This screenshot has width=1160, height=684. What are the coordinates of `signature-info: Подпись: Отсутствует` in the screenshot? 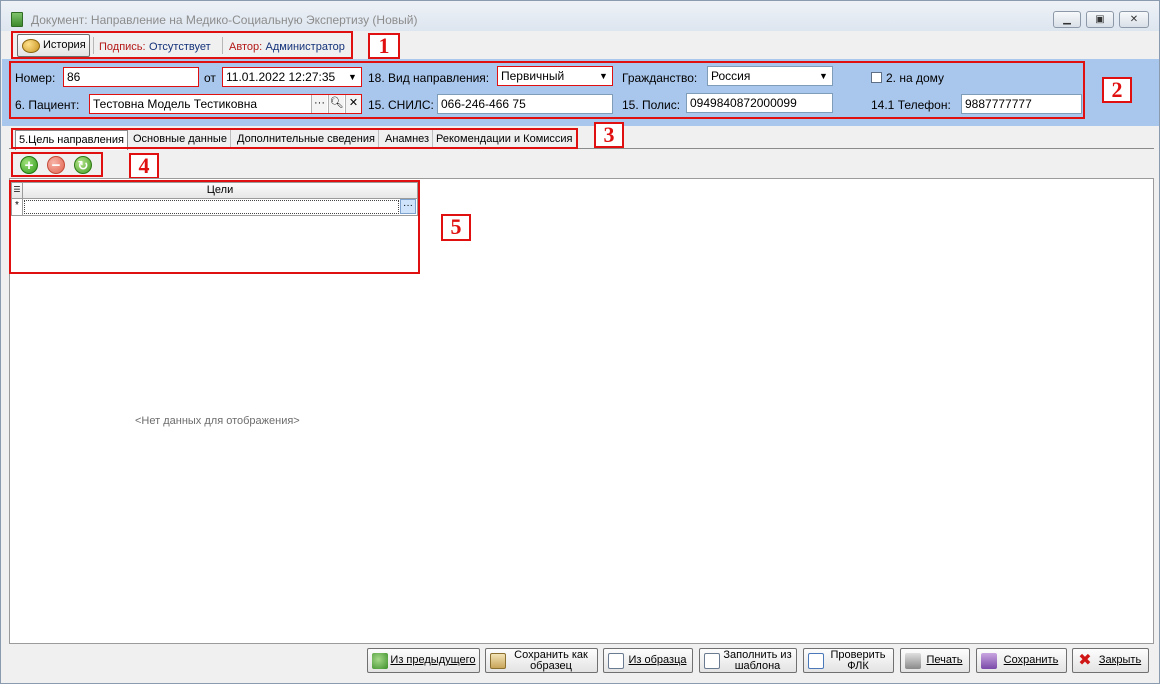 It's located at (155, 46).